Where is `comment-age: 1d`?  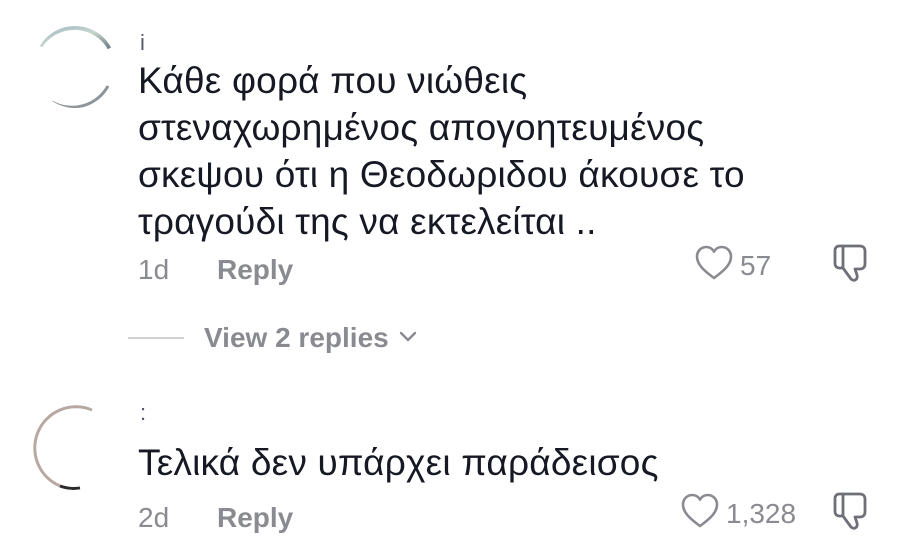
comment-age: 1d is located at coordinates (154, 269).